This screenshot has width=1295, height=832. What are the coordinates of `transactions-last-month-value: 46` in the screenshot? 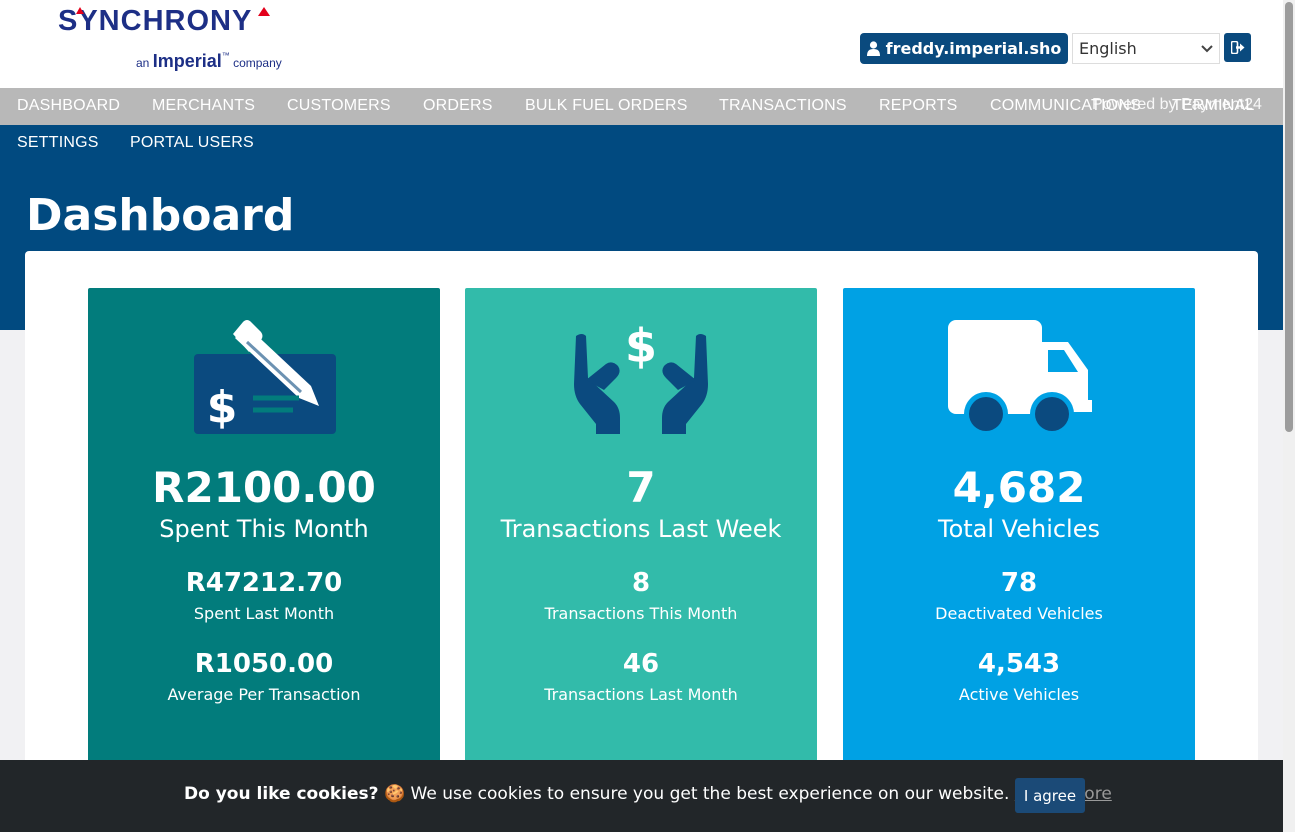 It's located at (641, 664).